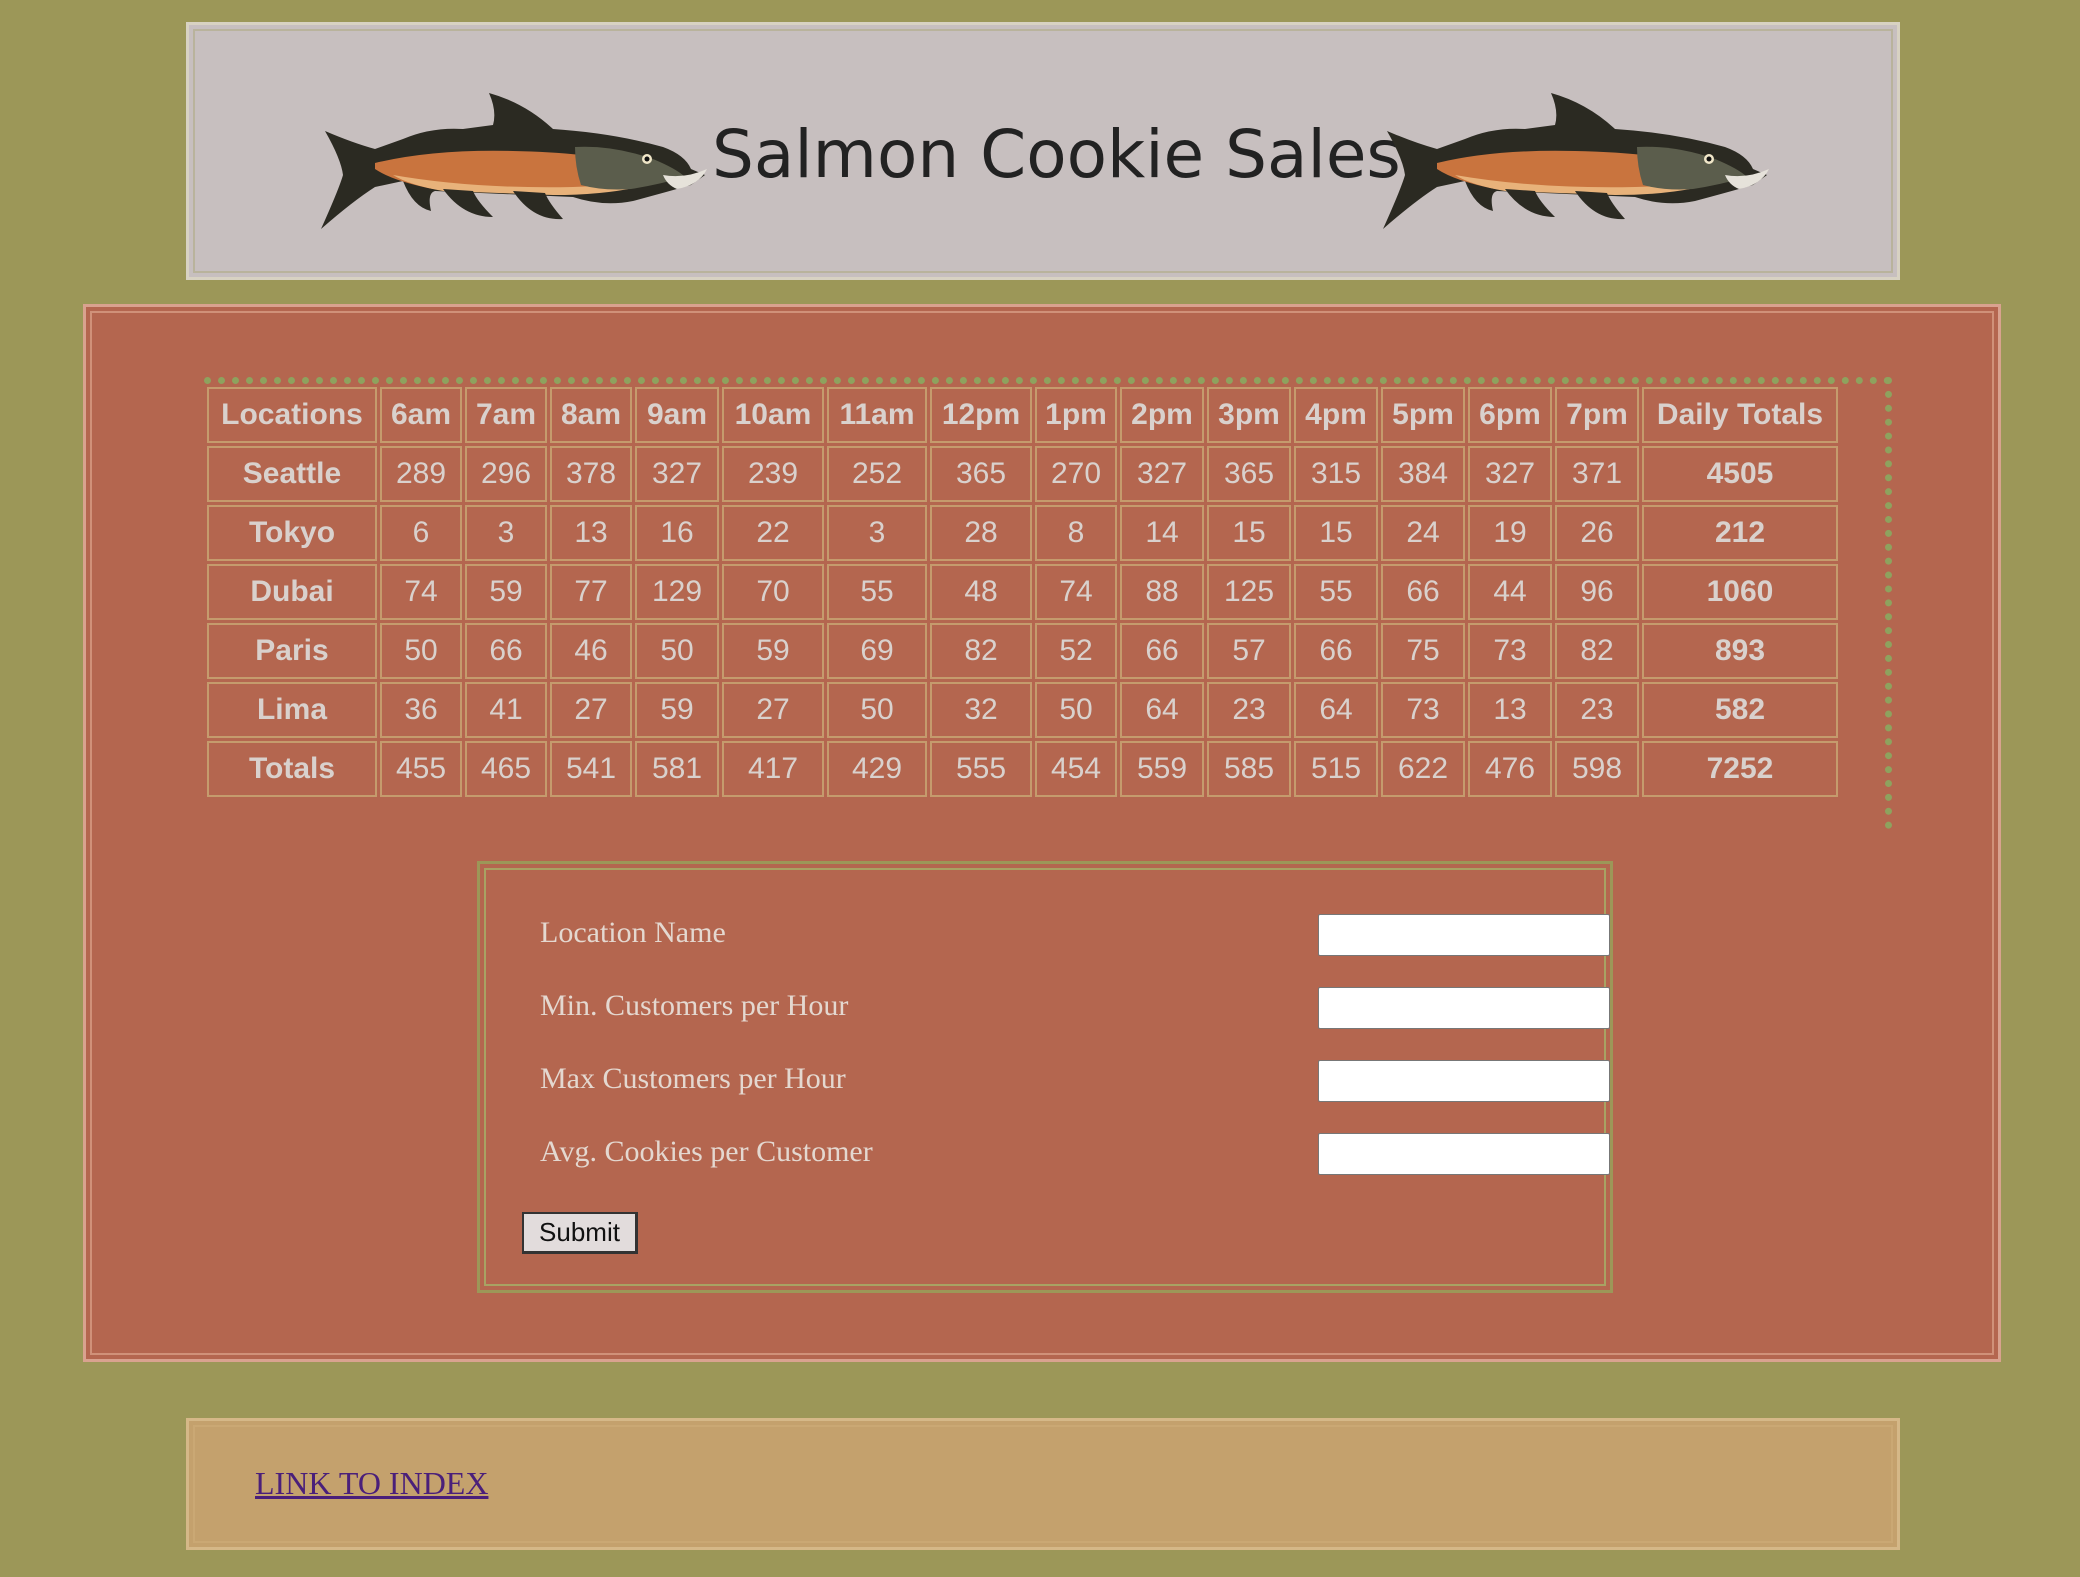 The image size is (2080, 1577). Describe the element at coordinates (1336, 592) in the screenshot. I see `hourly-value-cell: 55` at that location.